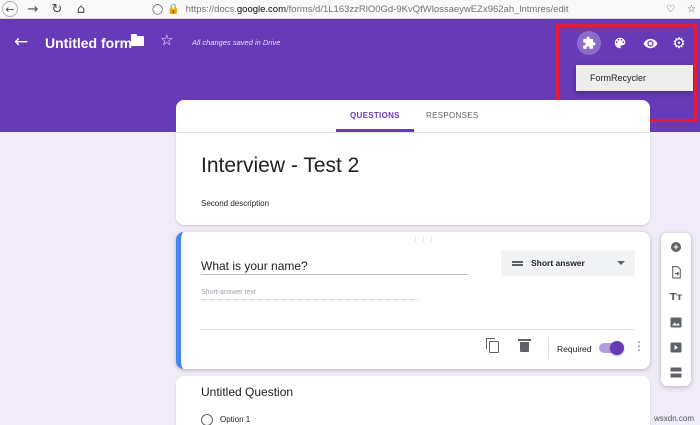  What do you see at coordinates (676, 372) in the screenshot?
I see `add-section-icon` at bounding box center [676, 372].